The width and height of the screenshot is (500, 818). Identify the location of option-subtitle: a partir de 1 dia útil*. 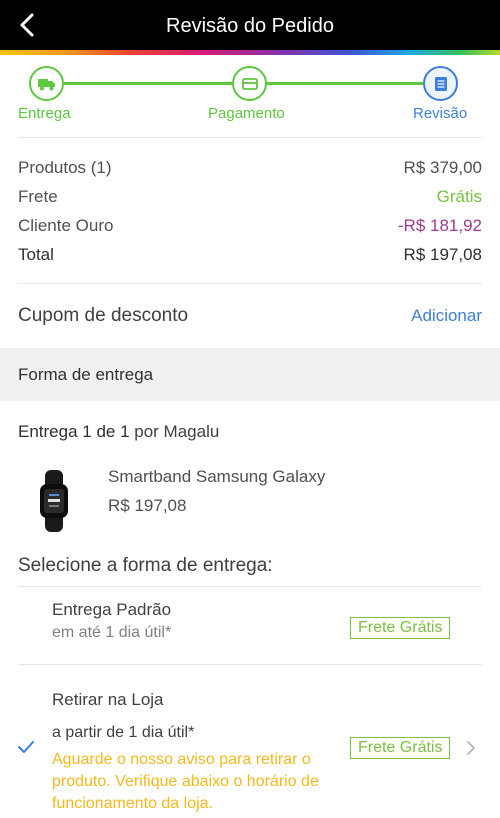
(123, 732).